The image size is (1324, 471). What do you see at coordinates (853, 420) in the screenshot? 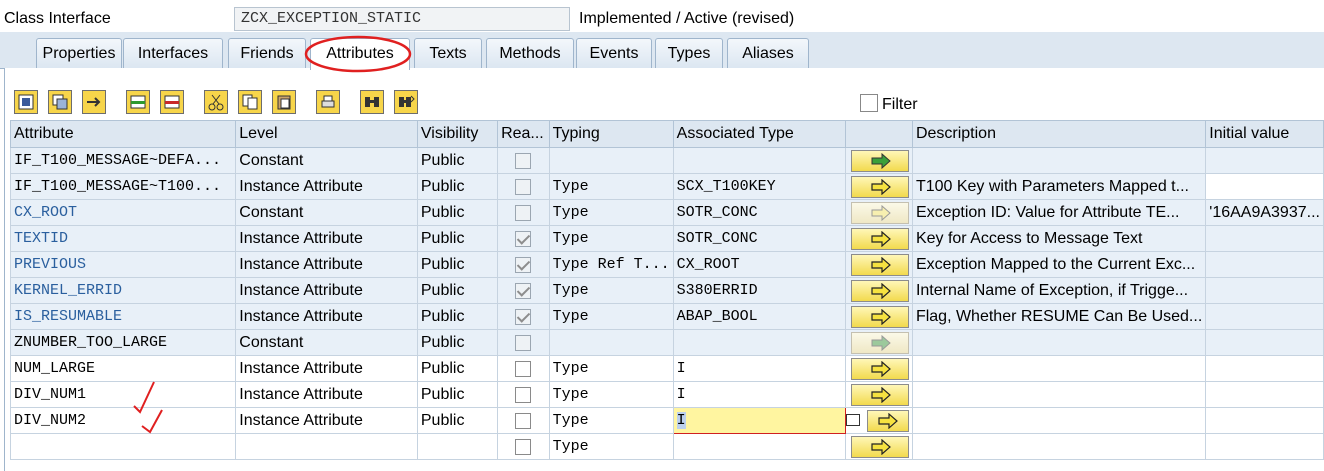
I see `value-help-icon` at bounding box center [853, 420].